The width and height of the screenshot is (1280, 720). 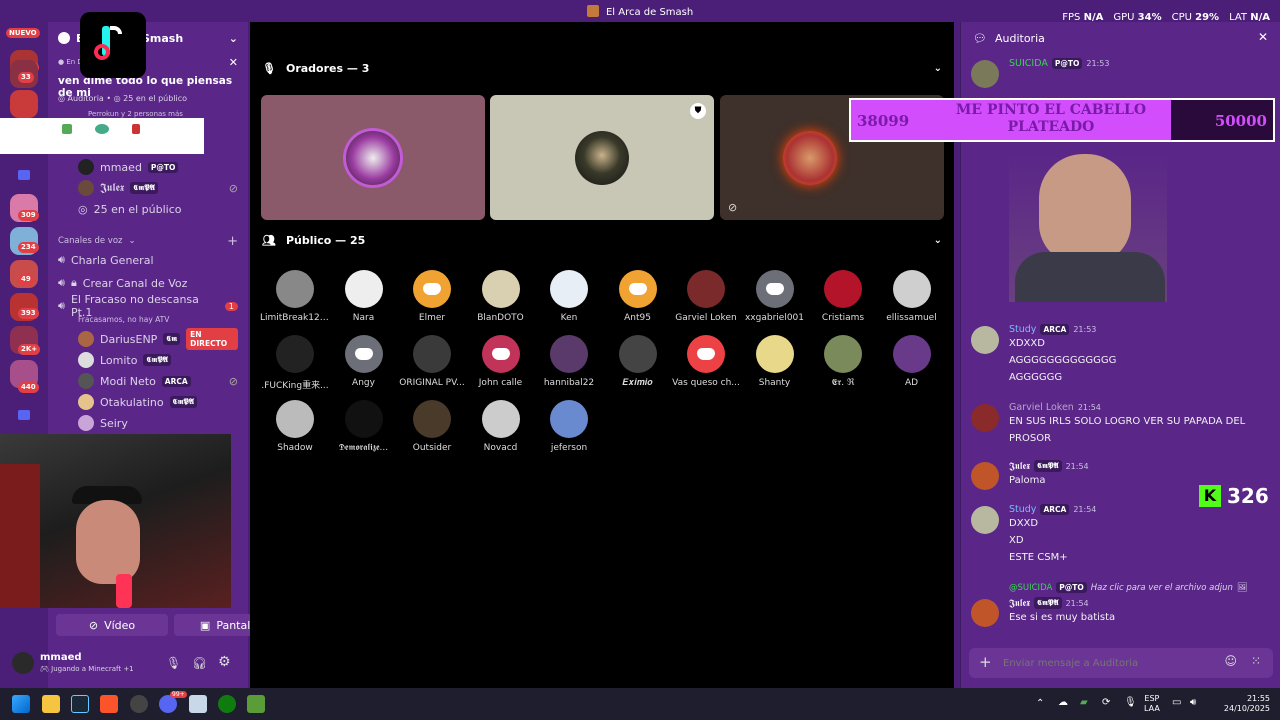 What do you see at coordinates (80, 704) in the screenshot?
I see `steam-icon` at bounding box center [80, 704].